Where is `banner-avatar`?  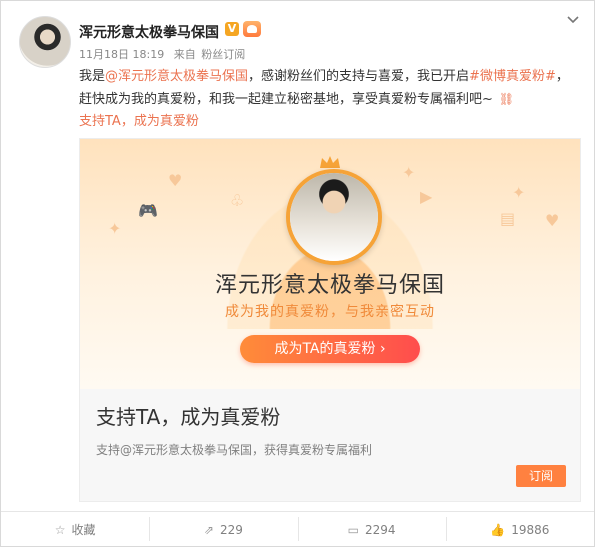 banner-avatar is located at coordinates (334, 217).